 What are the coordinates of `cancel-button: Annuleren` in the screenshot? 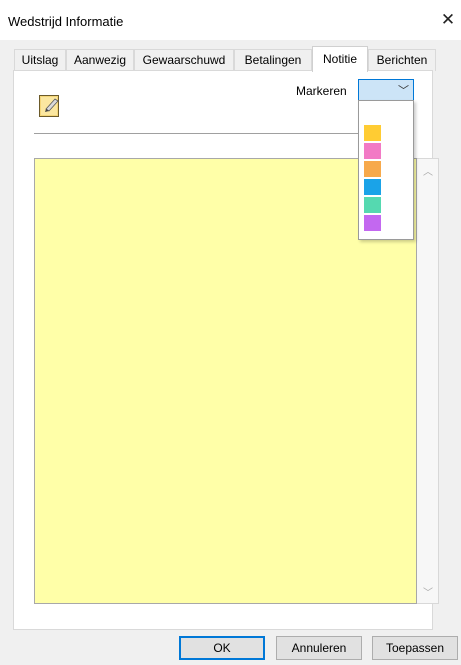 It's located at (319, 648).